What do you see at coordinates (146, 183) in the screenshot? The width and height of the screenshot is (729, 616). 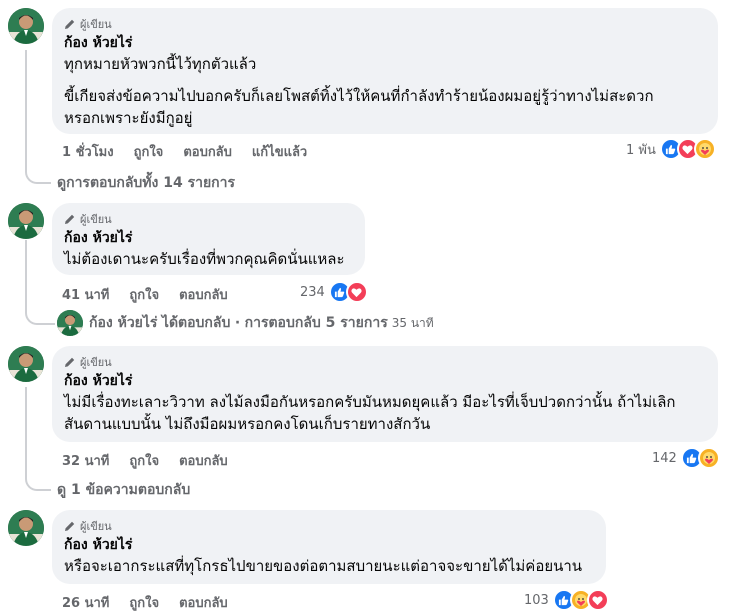 I see `view-all-replies-link: ดูการตอบกลับทั้ง 14 รายการ` at bounding box center [146, 183].